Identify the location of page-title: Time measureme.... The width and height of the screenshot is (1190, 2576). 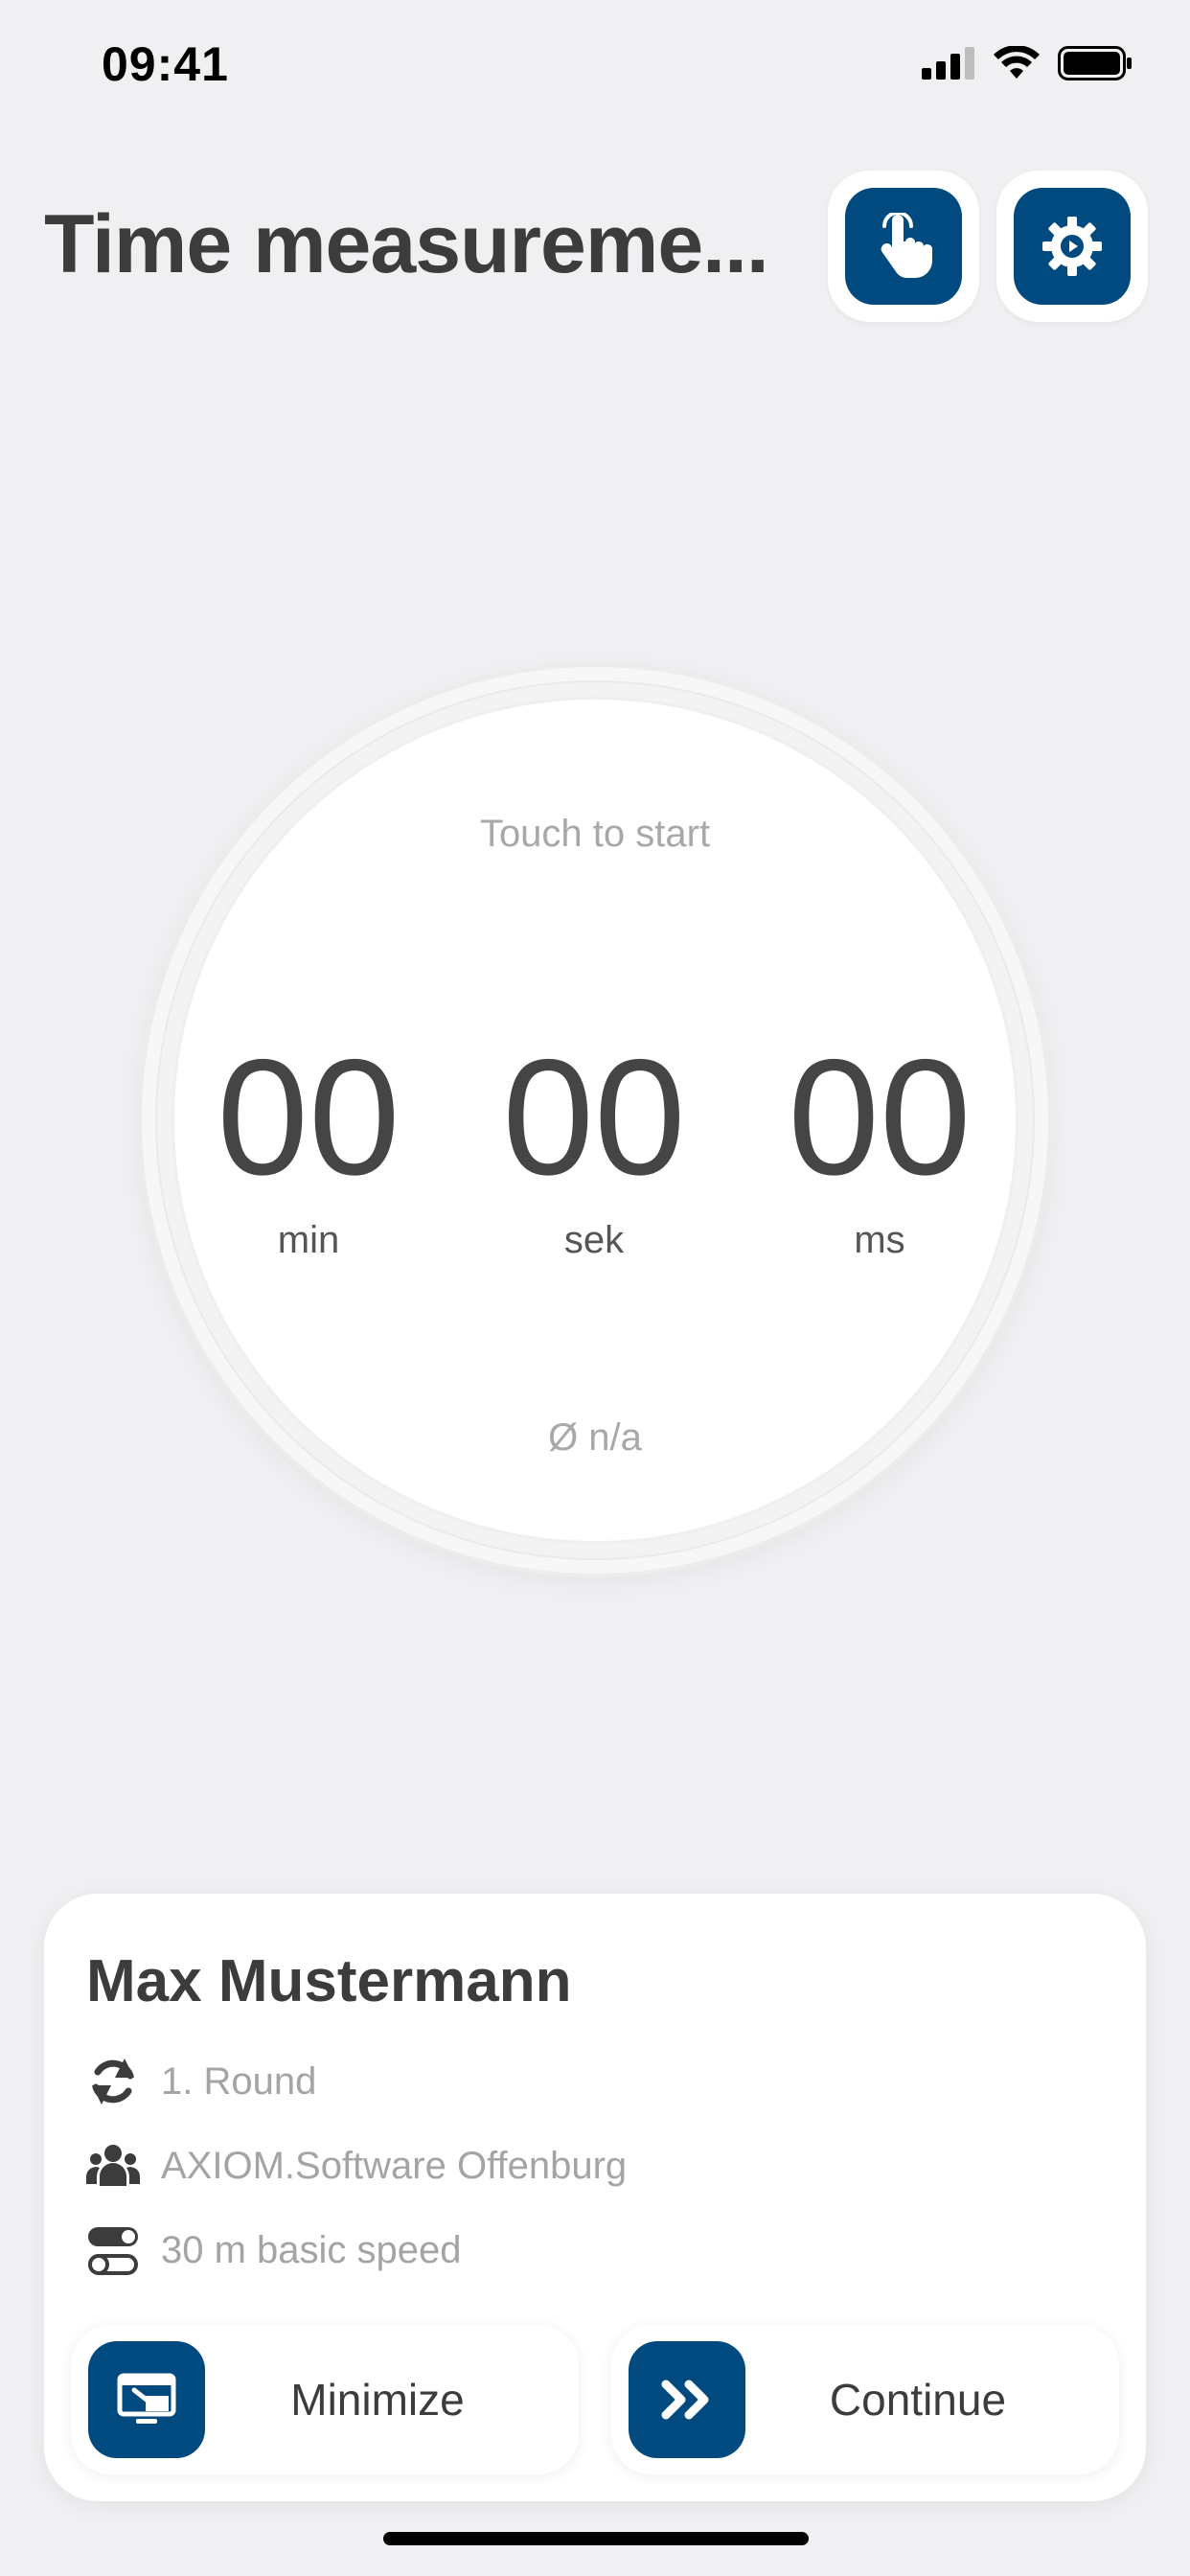
(406, 244).